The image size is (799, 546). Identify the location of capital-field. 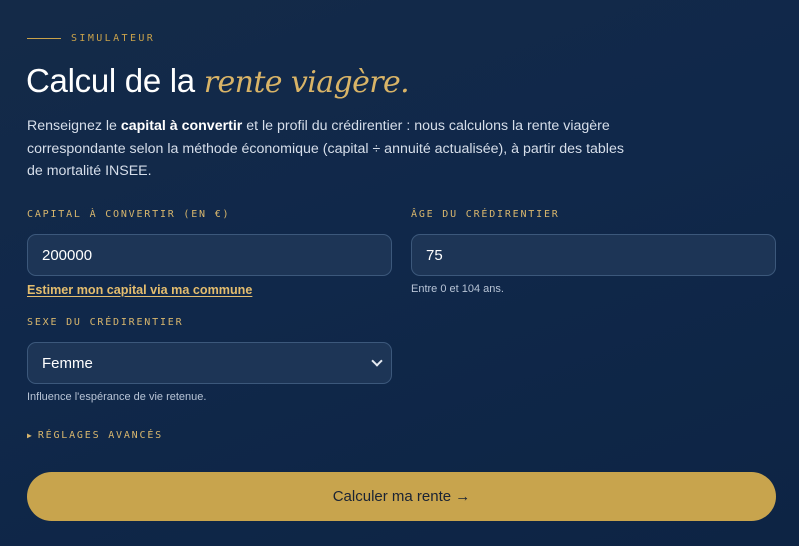
(209, 255).